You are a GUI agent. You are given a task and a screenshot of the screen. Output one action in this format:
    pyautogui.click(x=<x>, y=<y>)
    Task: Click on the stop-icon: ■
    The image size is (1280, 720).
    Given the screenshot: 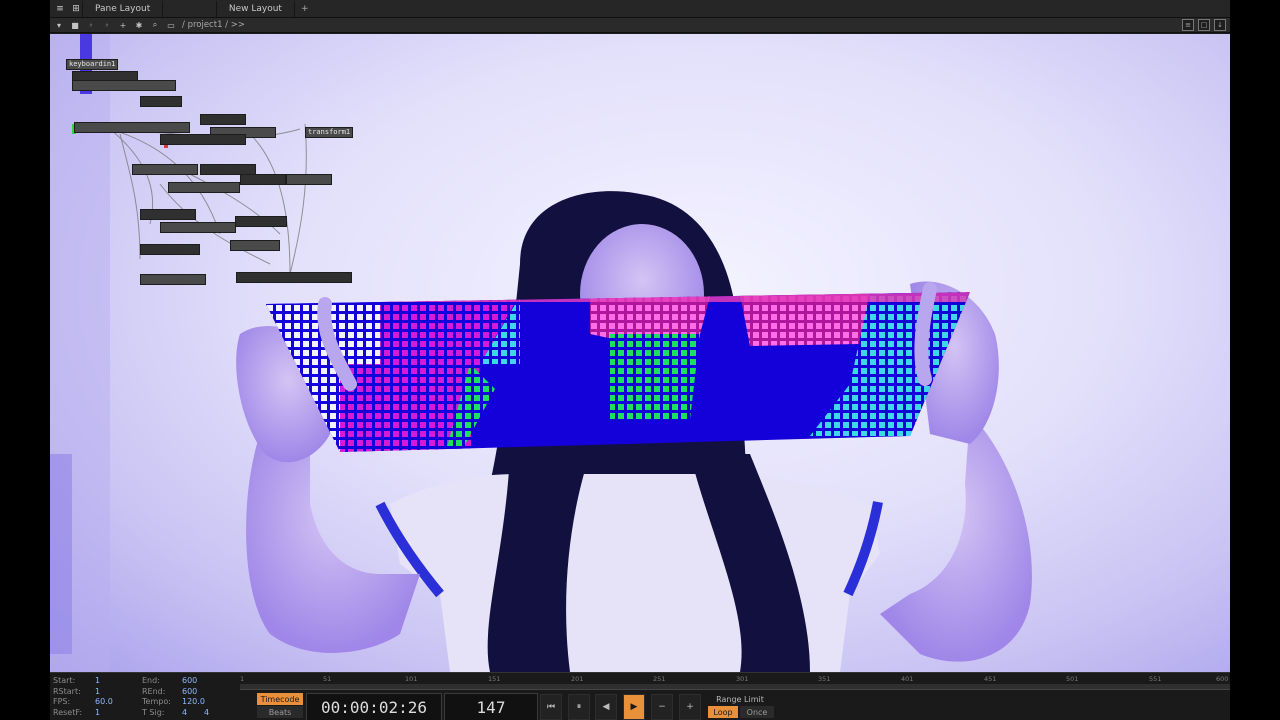 What is the action you would take?
    pyautogui.click(x=75, y=25)
    